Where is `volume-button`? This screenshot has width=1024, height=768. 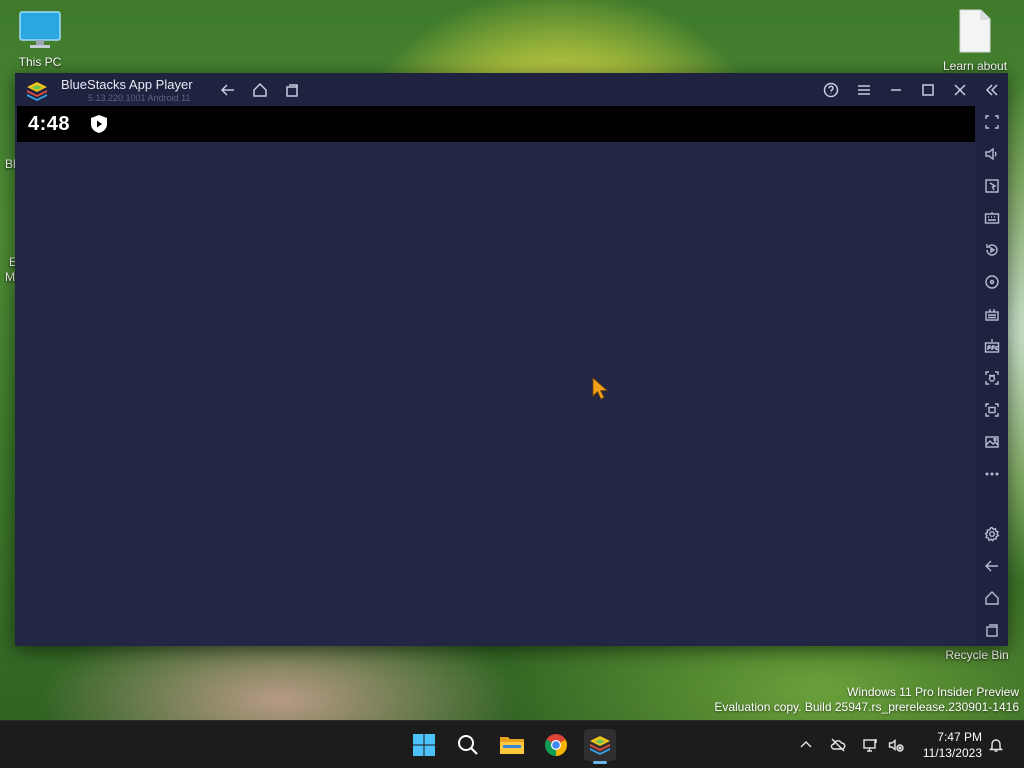
volume-button is located at coordinates (992, 154).